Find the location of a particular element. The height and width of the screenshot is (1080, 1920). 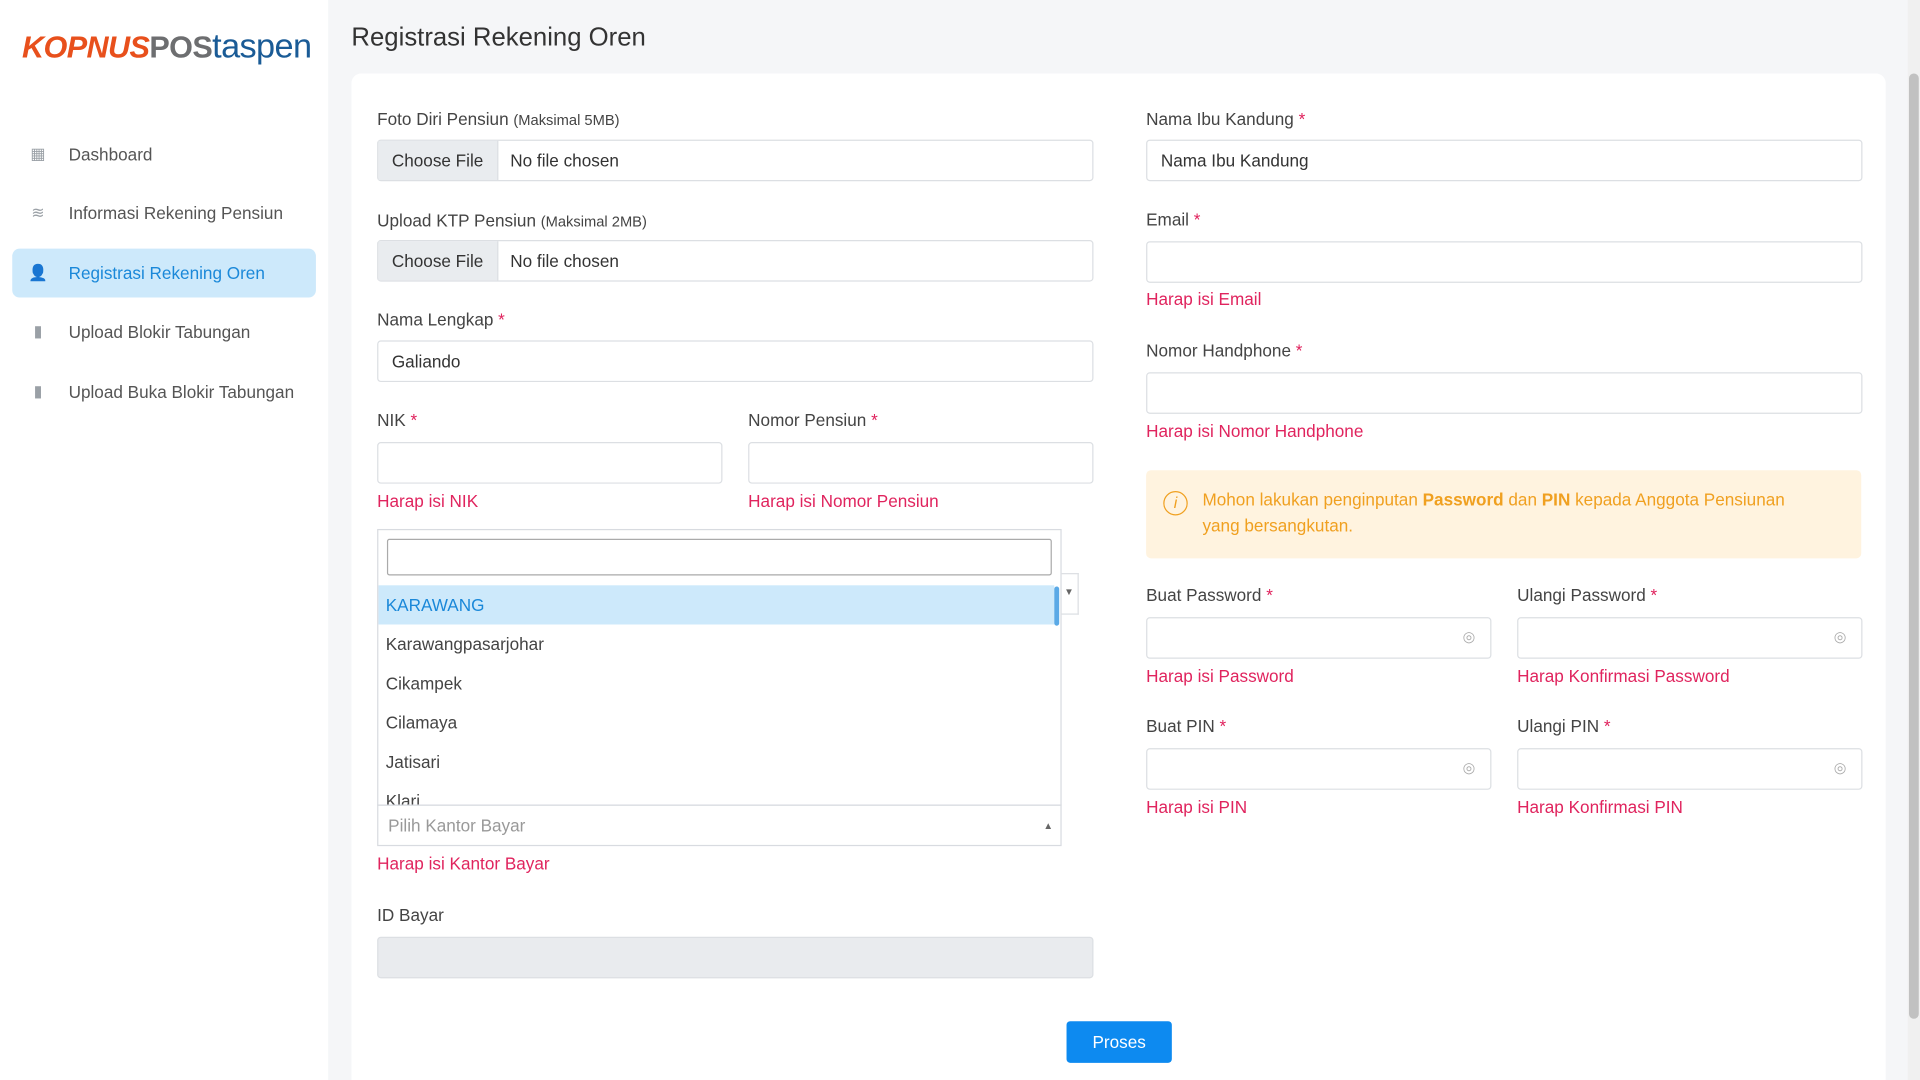

user-plus-icon: 👤 is located at coordinates (38, 272).